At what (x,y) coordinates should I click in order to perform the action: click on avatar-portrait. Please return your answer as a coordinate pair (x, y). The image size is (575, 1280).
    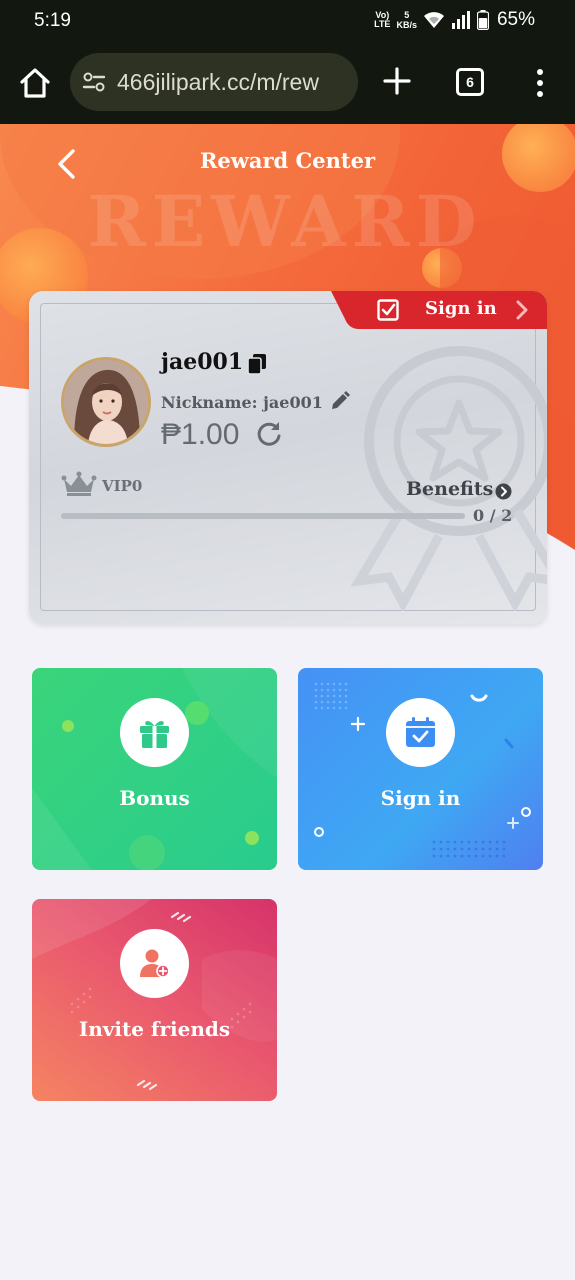
    Looking at the image, I should click on (106, 402).